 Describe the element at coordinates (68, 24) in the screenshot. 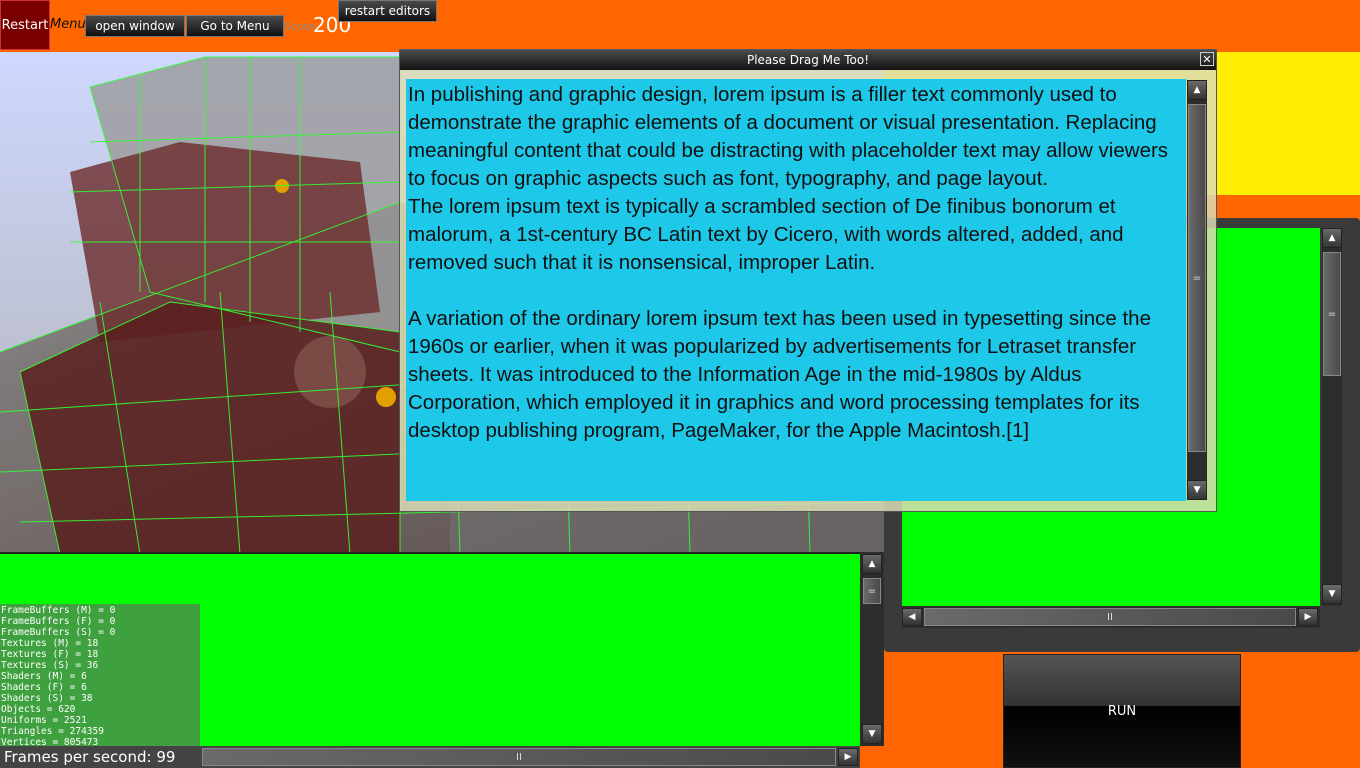

I see `menu-label: Menu` at that location.